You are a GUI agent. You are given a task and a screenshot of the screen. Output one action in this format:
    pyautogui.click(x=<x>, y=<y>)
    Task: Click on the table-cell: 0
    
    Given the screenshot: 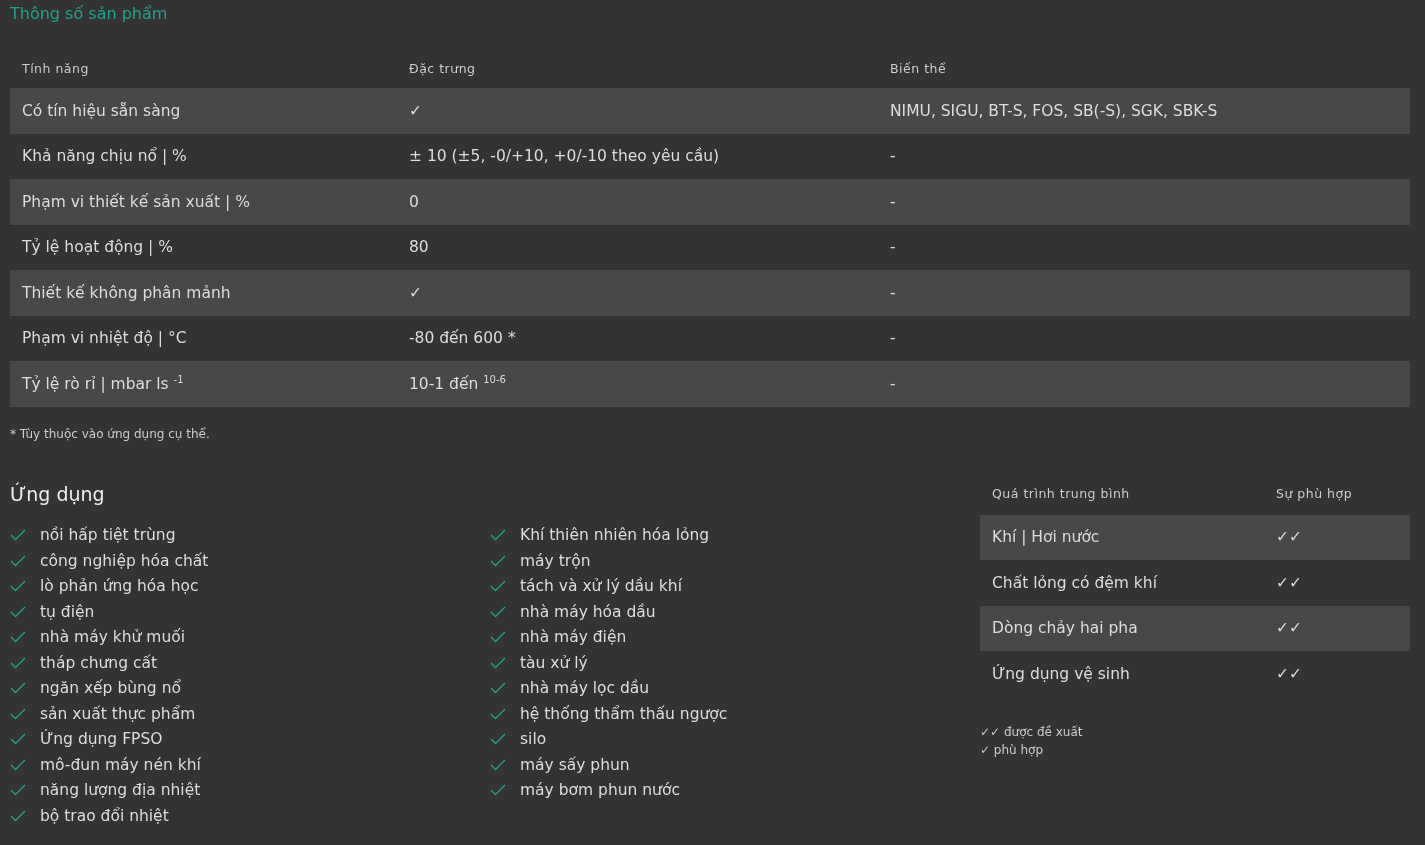 What is the action you would take?
    pyautogui.click(x=637, y=202)
    